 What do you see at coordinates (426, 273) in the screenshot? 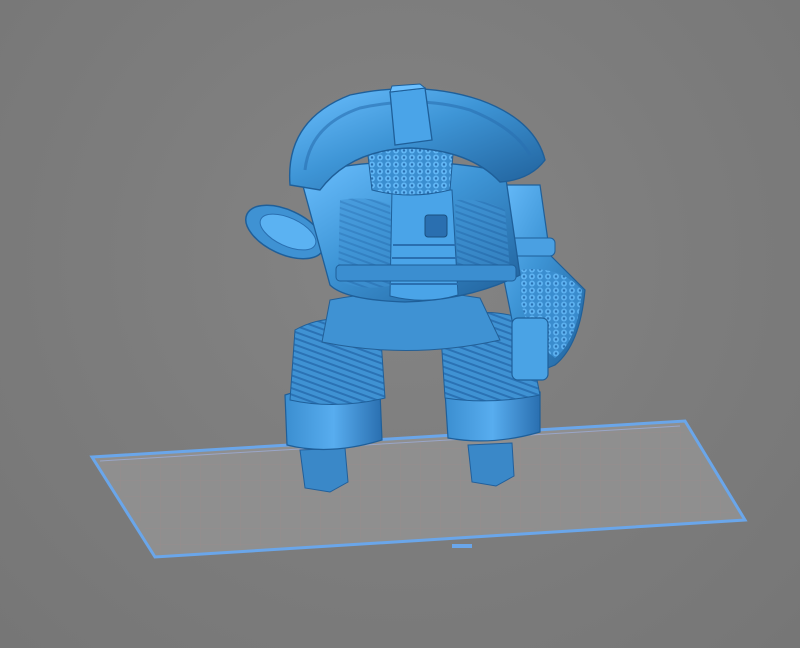
I see `belt` at bounding box center [426, 273].